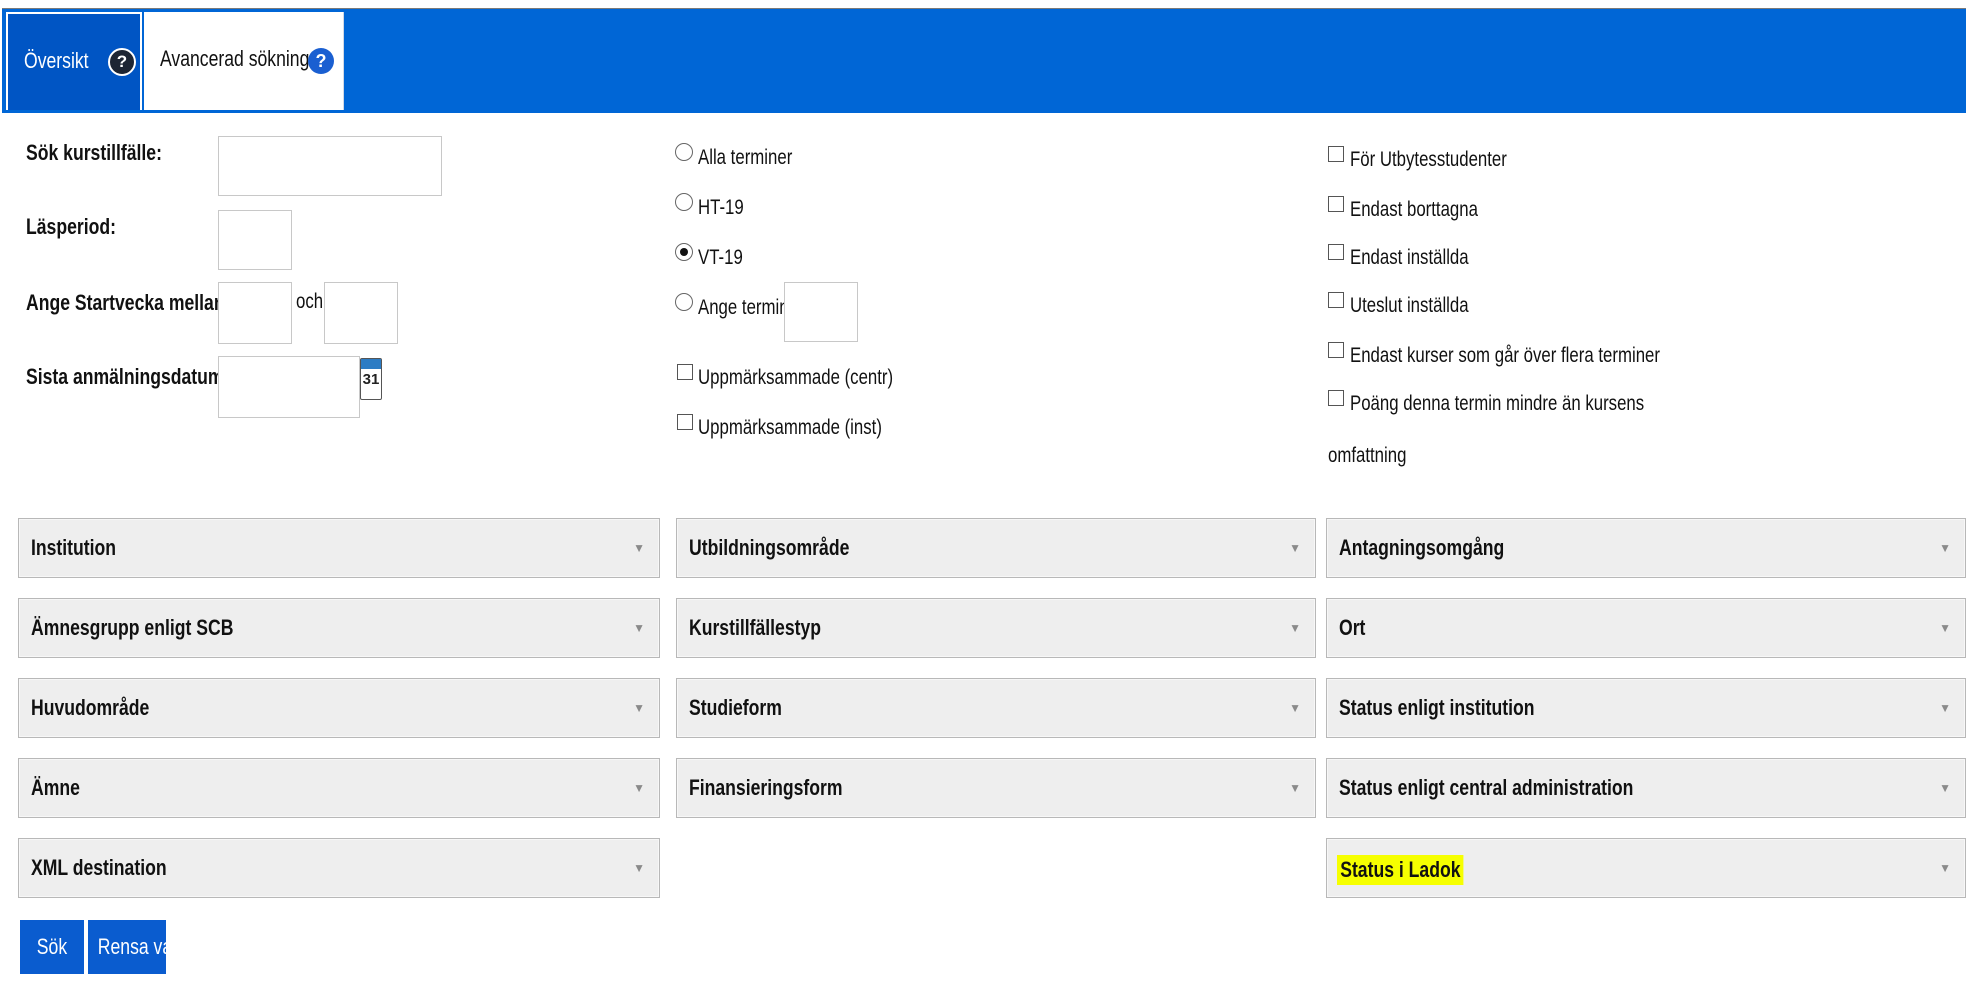 The width and height of the screenshot is (1966, 993). What do you see at coordinates (339, 868) in the screenshot?
I see `dropdown-xml-destination: XML destination ▼` at bounding box center [339, 868].